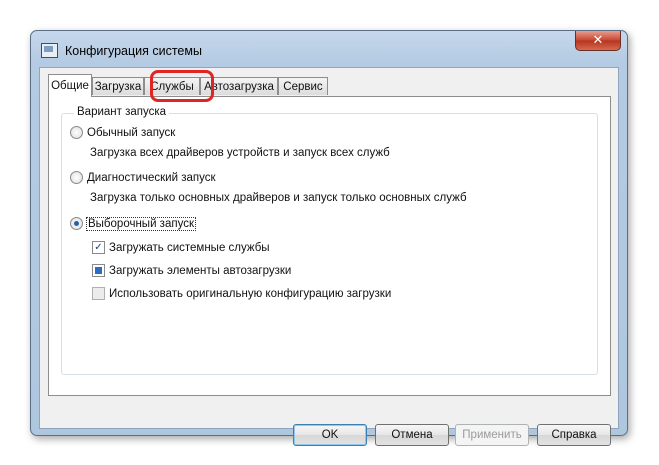  I want to click on checkbox-indicator, so click(98, 293).